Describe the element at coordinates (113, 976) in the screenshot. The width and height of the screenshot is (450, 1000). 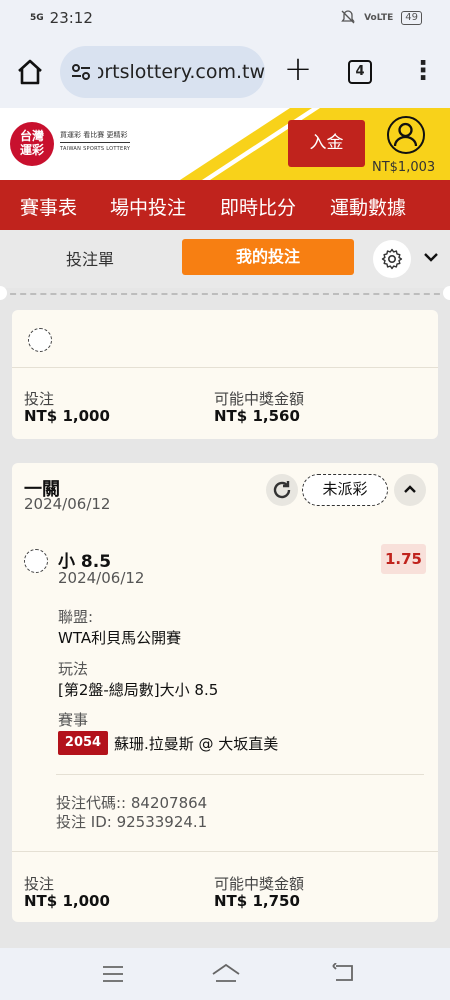
I see `recent-apps-icon` at that location.